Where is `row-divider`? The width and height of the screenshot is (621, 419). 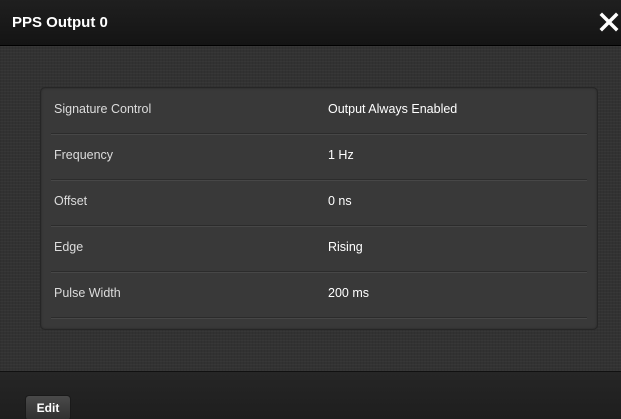 row-divider is located at coordinates (319, 318).